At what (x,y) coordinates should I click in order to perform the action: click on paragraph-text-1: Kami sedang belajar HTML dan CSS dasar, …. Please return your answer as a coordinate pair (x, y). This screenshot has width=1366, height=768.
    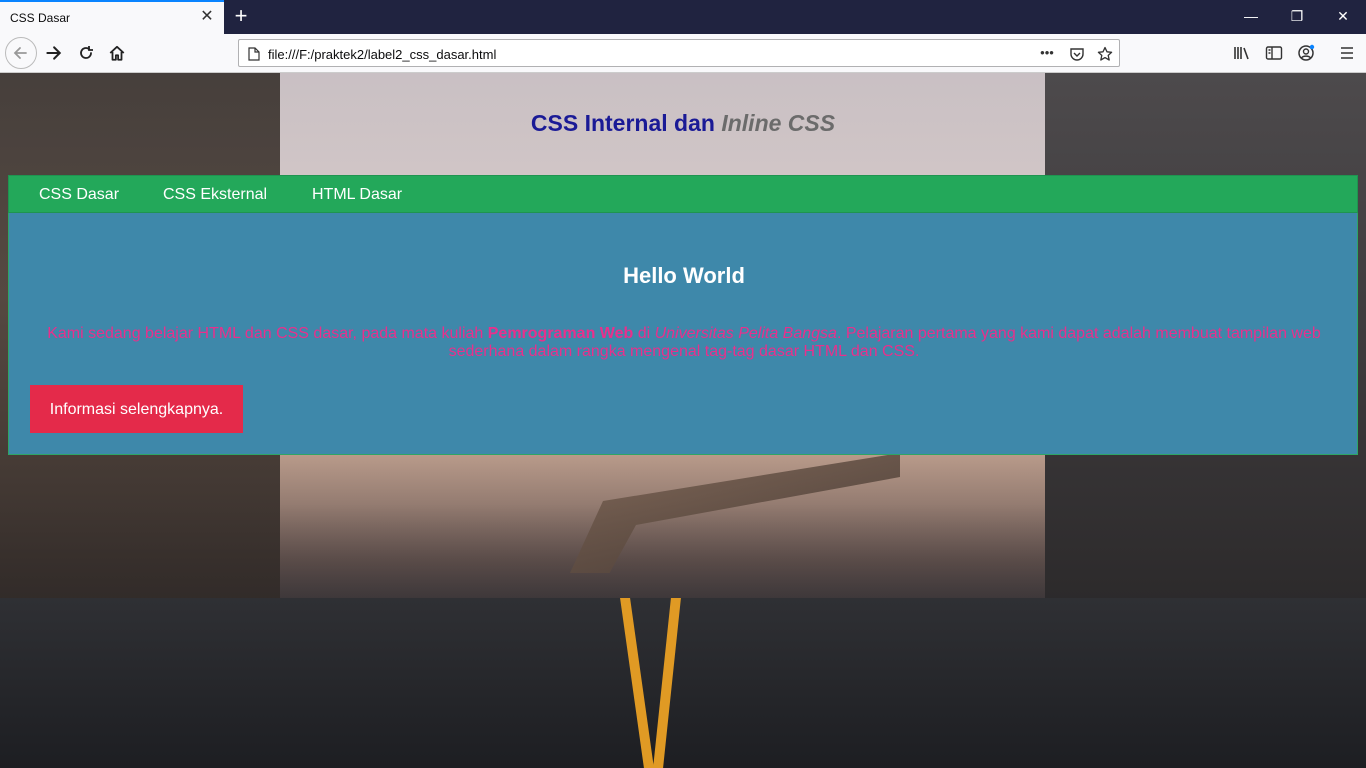
    Looking at the image, I should click on (267, 333).